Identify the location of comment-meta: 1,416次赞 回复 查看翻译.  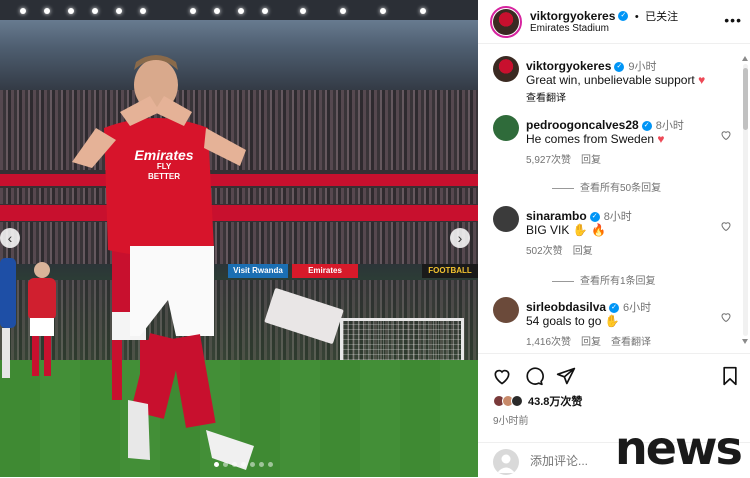
(593, 340).